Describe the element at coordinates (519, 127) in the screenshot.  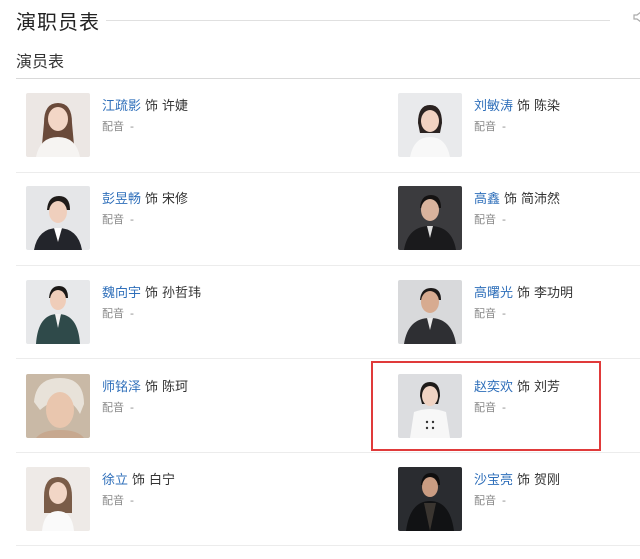
I see `cast-item: 刘敏涛饰陈染 配音 -` at that location.